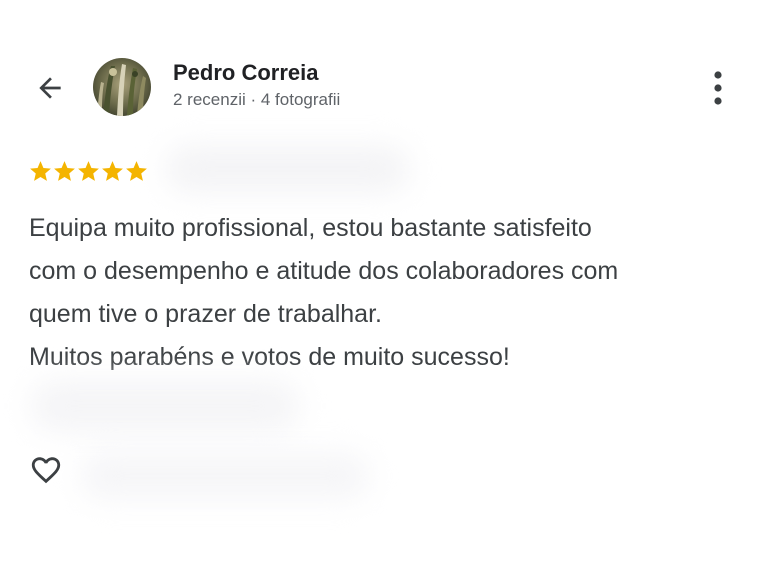 The height and width of the screenshot is (576, 768). I want to click on author-name: Pedro Correia, so click(246, 73).